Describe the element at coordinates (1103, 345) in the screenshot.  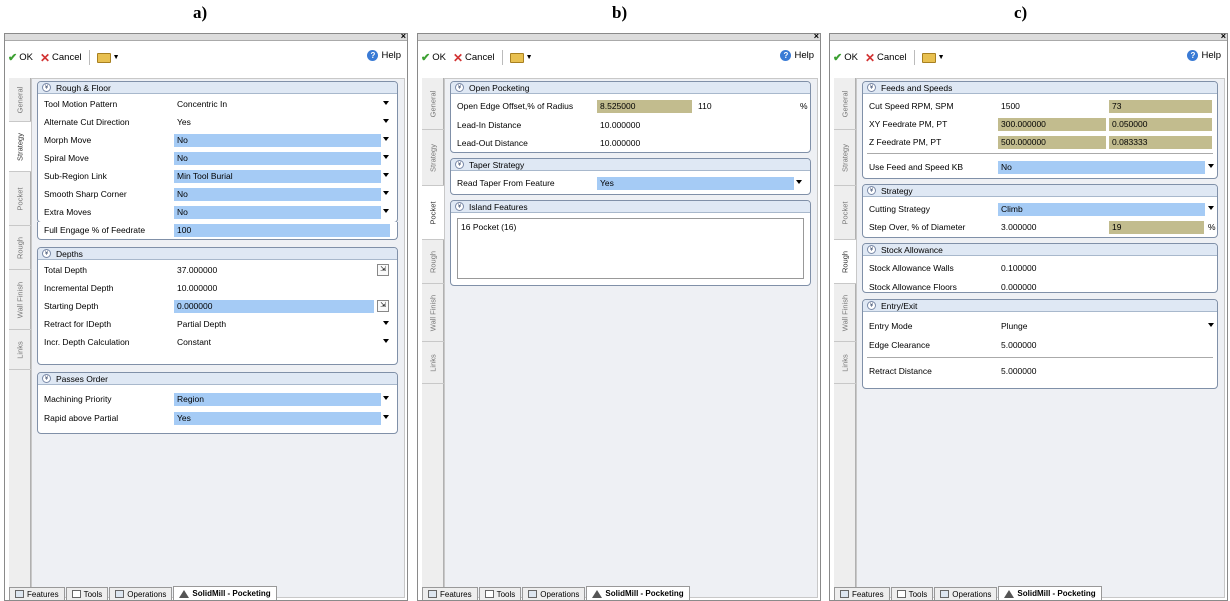
I see `value-input: 5.000000` at that location.